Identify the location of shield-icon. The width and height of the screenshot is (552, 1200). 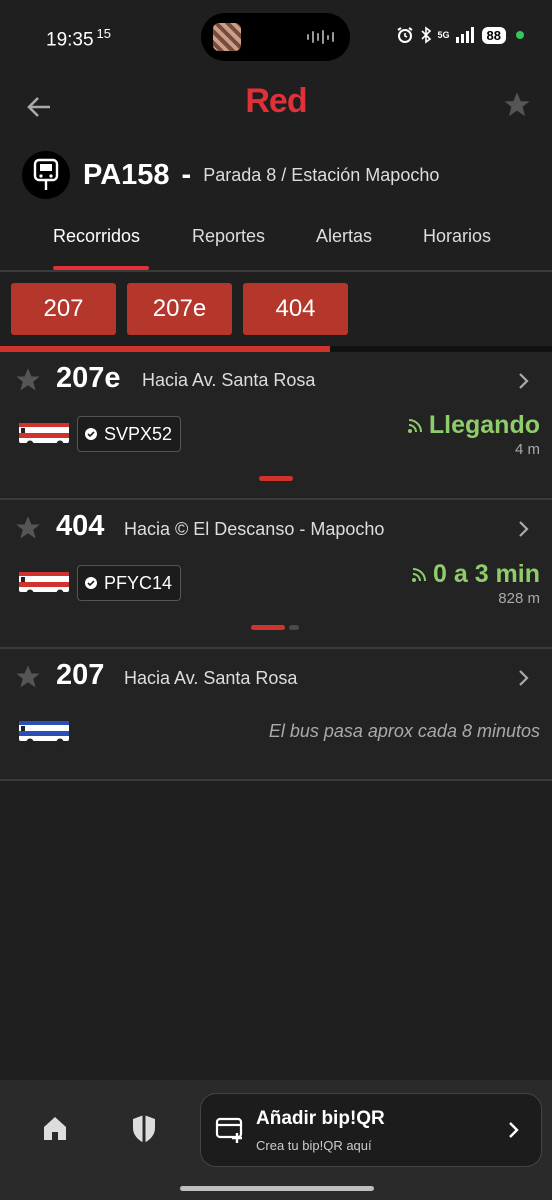
(144, 1129).